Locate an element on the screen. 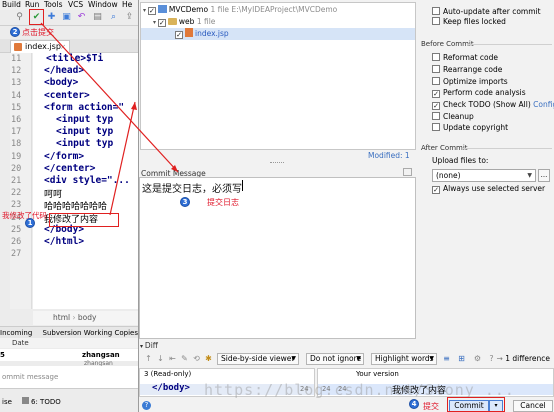 This screenshot has height=412, width=554. table-row: 5 zhangsan is located at coordinates (71, 355).